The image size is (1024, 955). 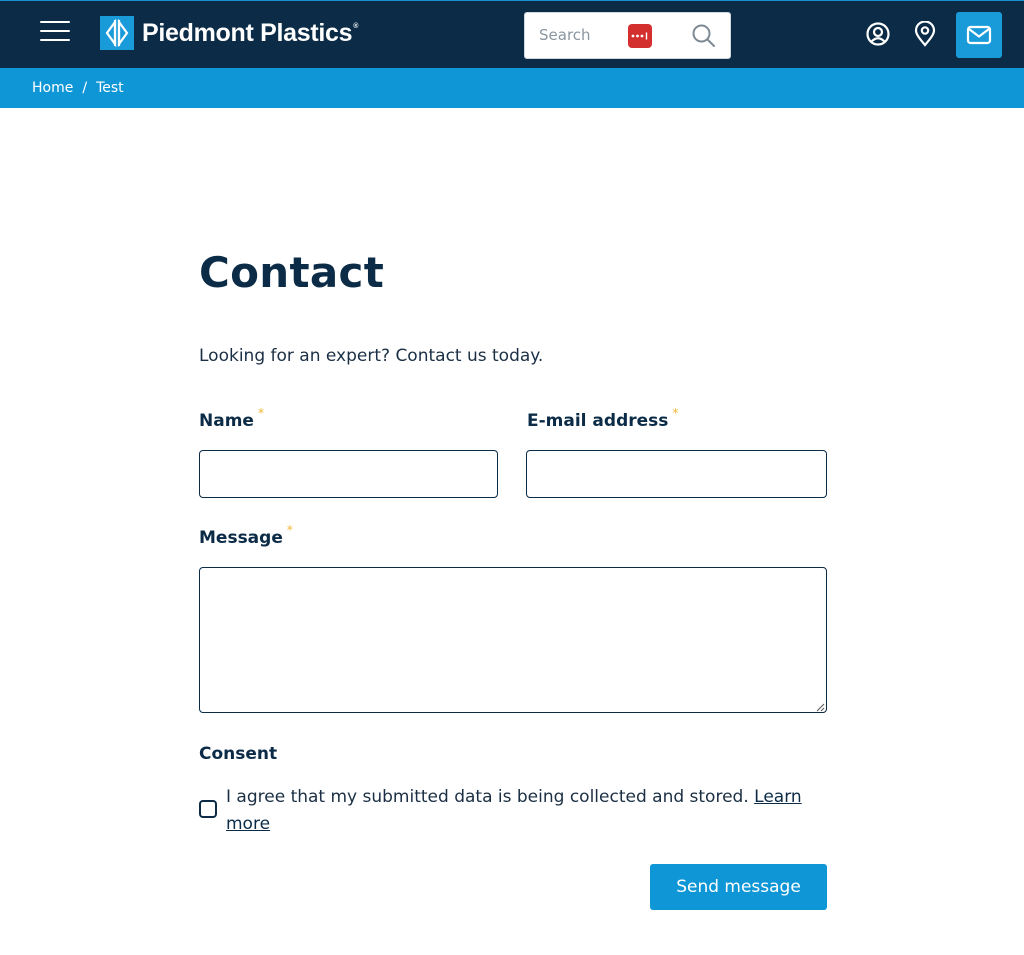 What do you see at coordinates (110, 88) in the screenshot?
I see `breadcrumb-current: Test` at bounding box center [110, 88].